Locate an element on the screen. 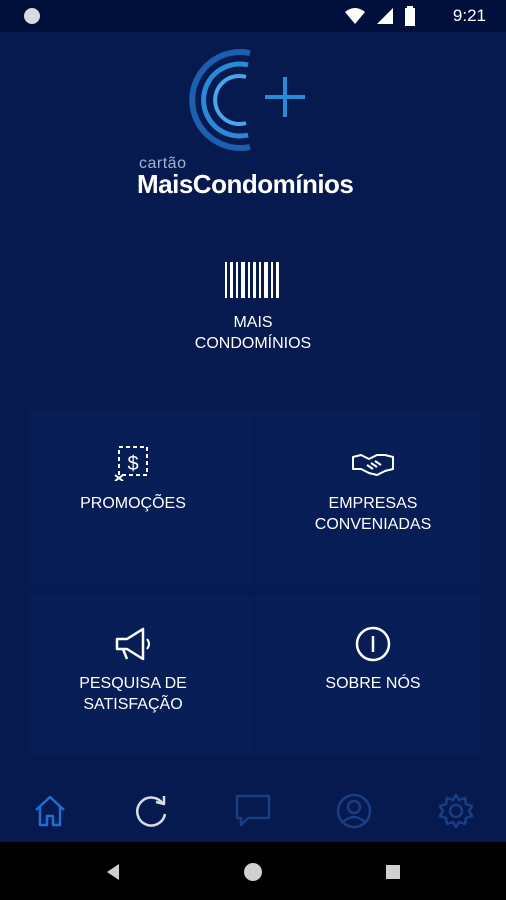  recents-square-icon is located at coordinates (393, 872).